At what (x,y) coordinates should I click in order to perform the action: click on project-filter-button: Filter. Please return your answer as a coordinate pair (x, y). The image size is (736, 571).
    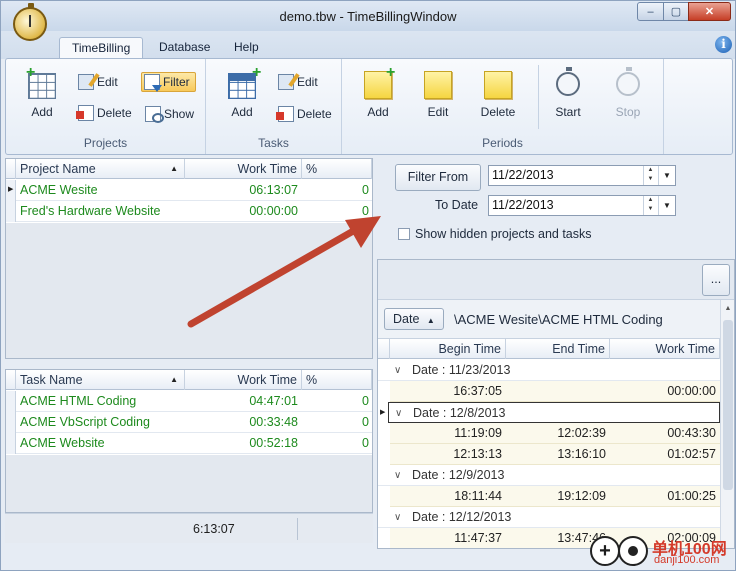
    Looking at the image, I should click on (168, 82).